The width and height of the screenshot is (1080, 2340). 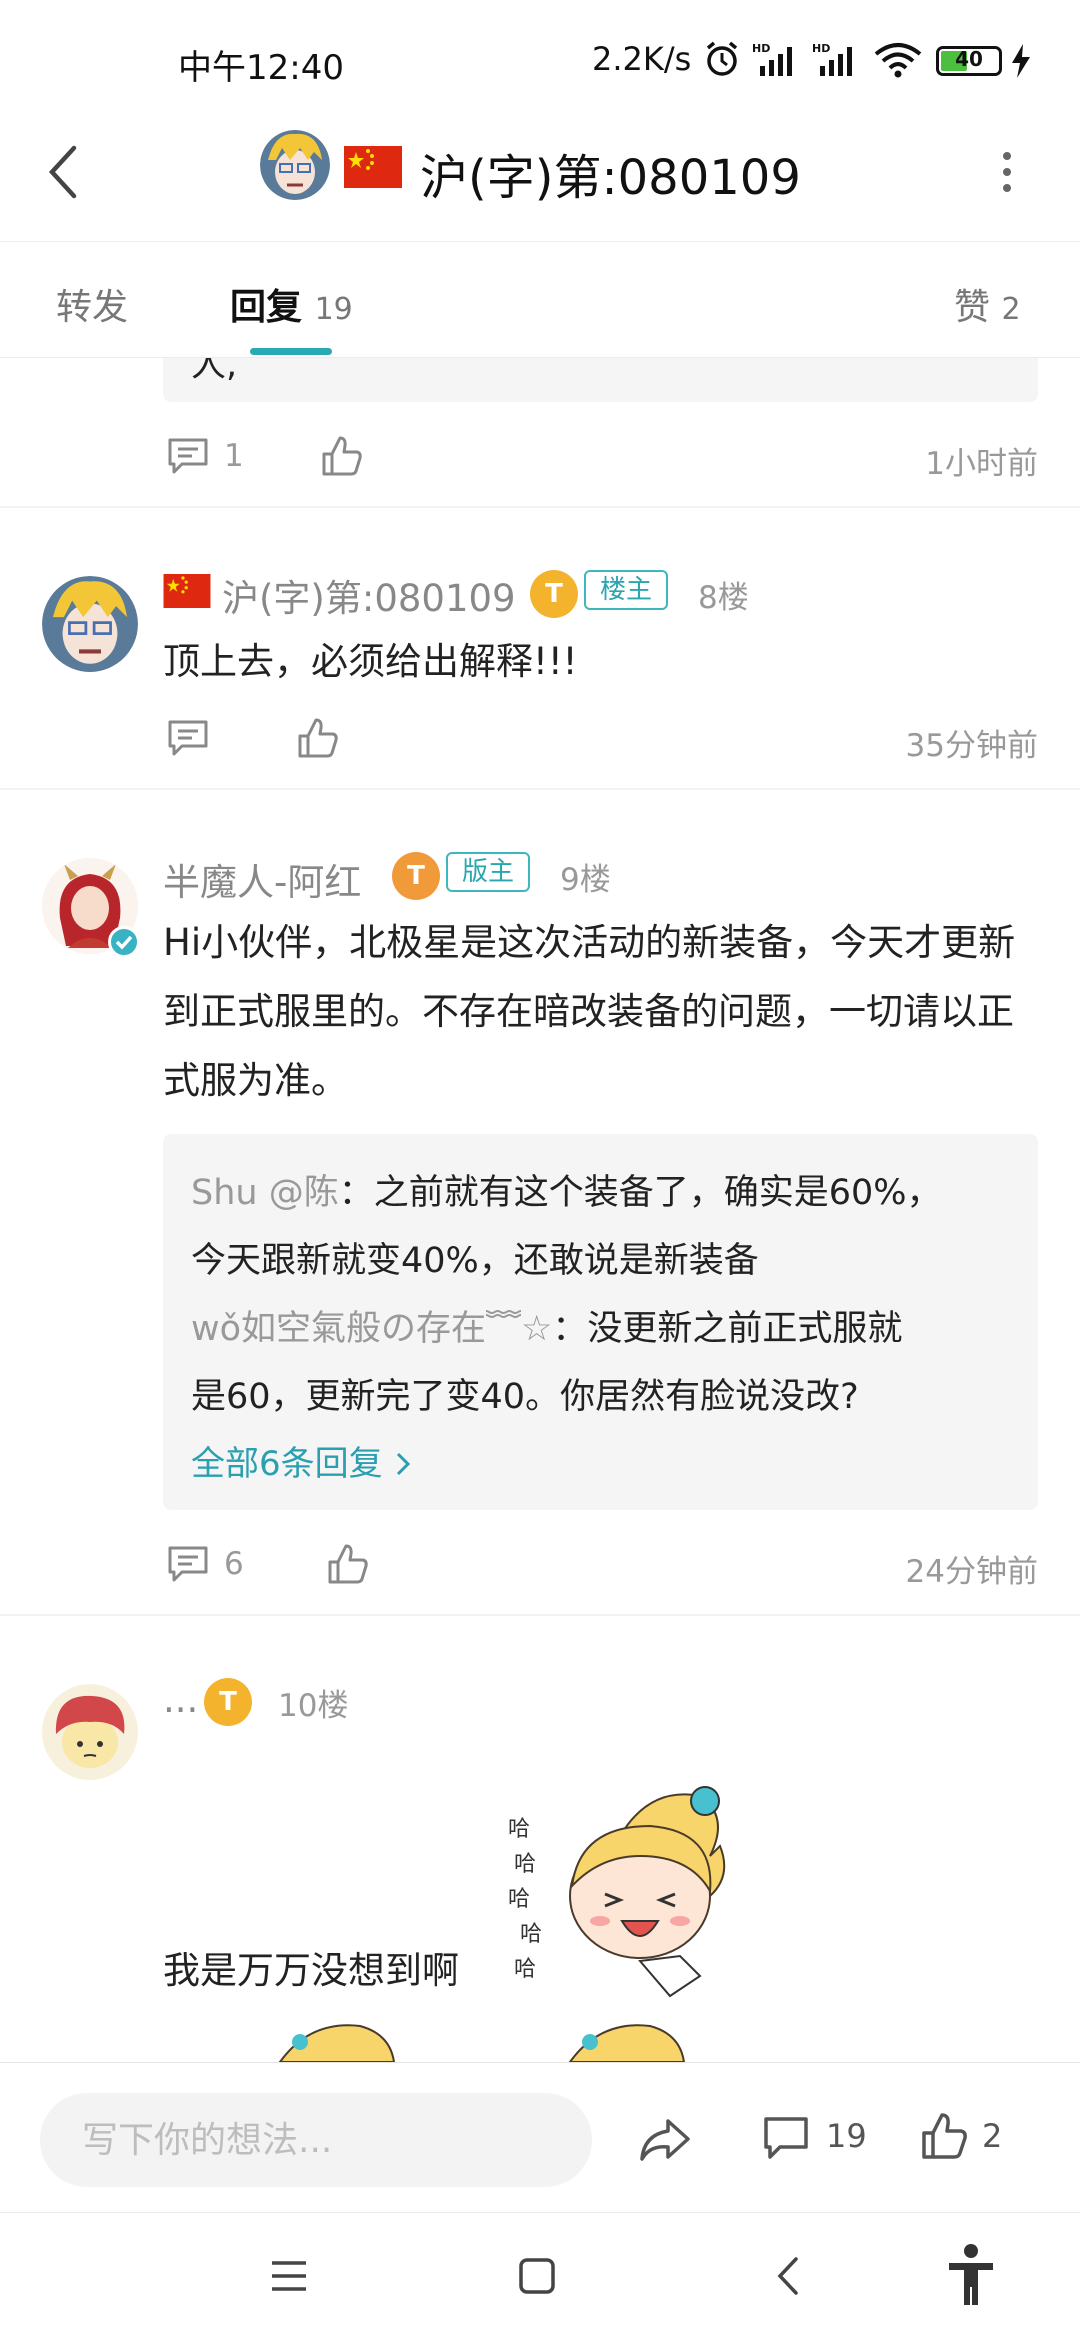 I want to click on charging-icon, so click(x=1021, y=61).